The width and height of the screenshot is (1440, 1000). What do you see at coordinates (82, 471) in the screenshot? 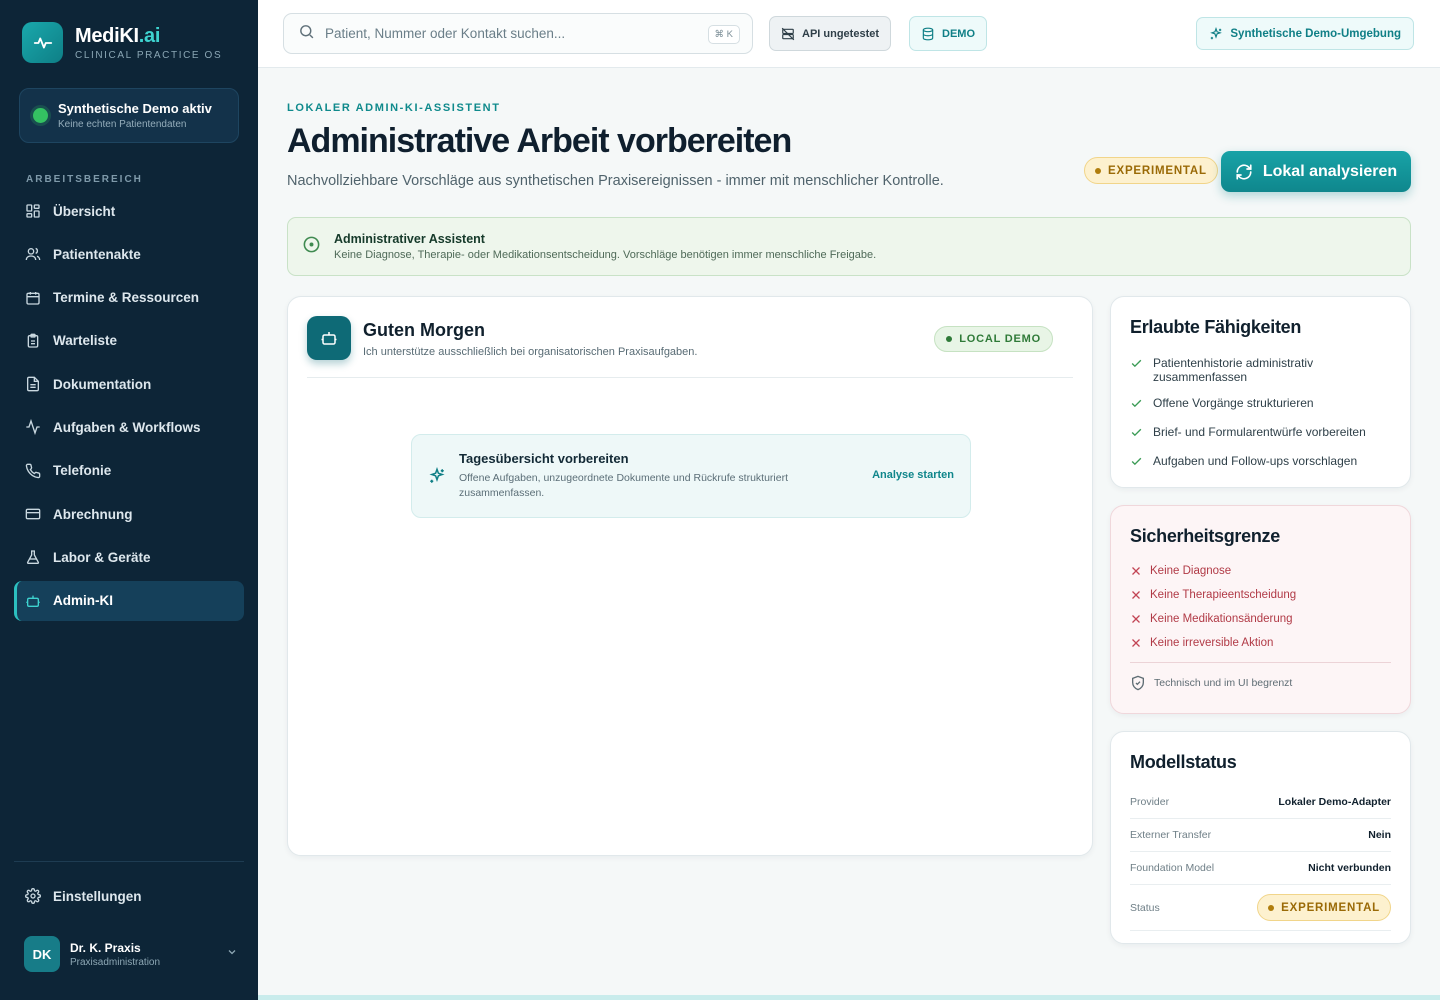
I see `sidebar-item-label: Telefonie` at bounding box center [82, 471].